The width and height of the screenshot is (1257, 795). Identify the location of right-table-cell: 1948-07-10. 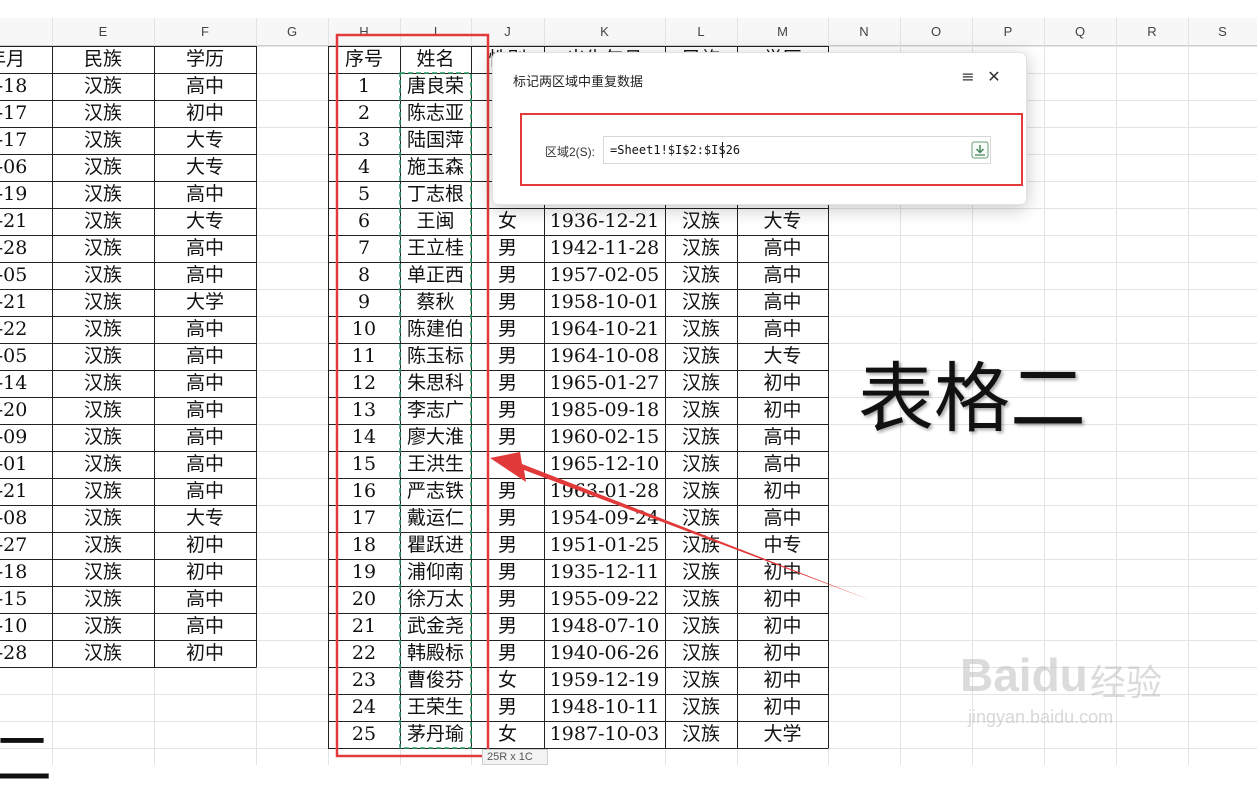
(604, 626).